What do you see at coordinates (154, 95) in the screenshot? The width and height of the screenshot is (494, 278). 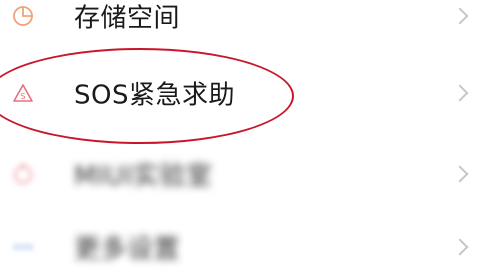 I see `menu-item-label: SOS紧急求助` at bounding box center [154, 95].